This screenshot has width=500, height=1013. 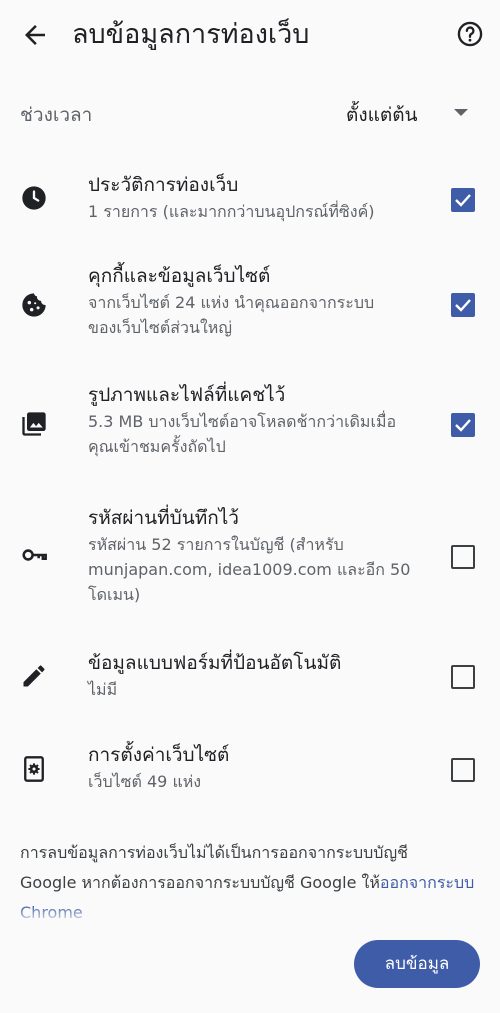 What do you see at coordinates (34, 305) in the screenshot?
I see `cookie-icon` at bounding box center [34, 305].